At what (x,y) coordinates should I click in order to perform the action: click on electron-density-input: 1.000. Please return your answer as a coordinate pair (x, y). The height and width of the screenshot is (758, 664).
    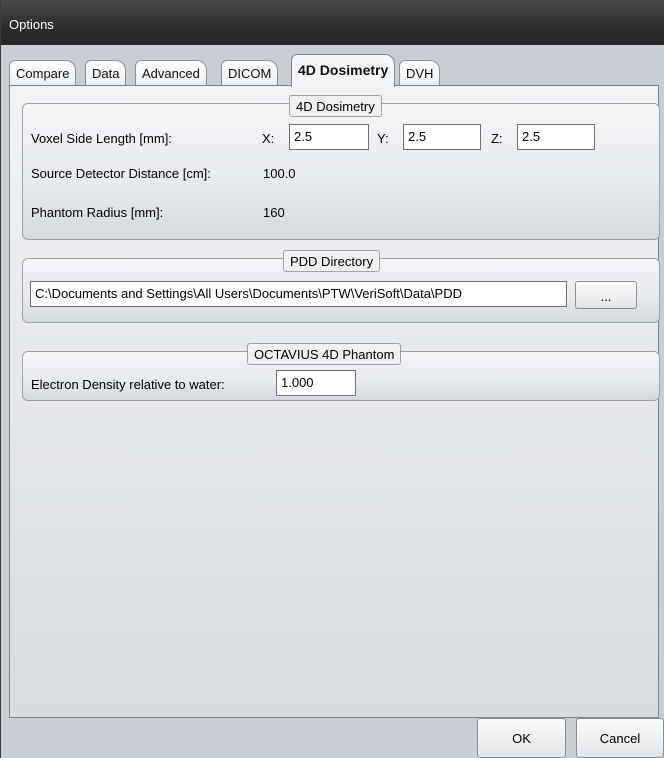
    Looking at the image, I should click on (316, 383).